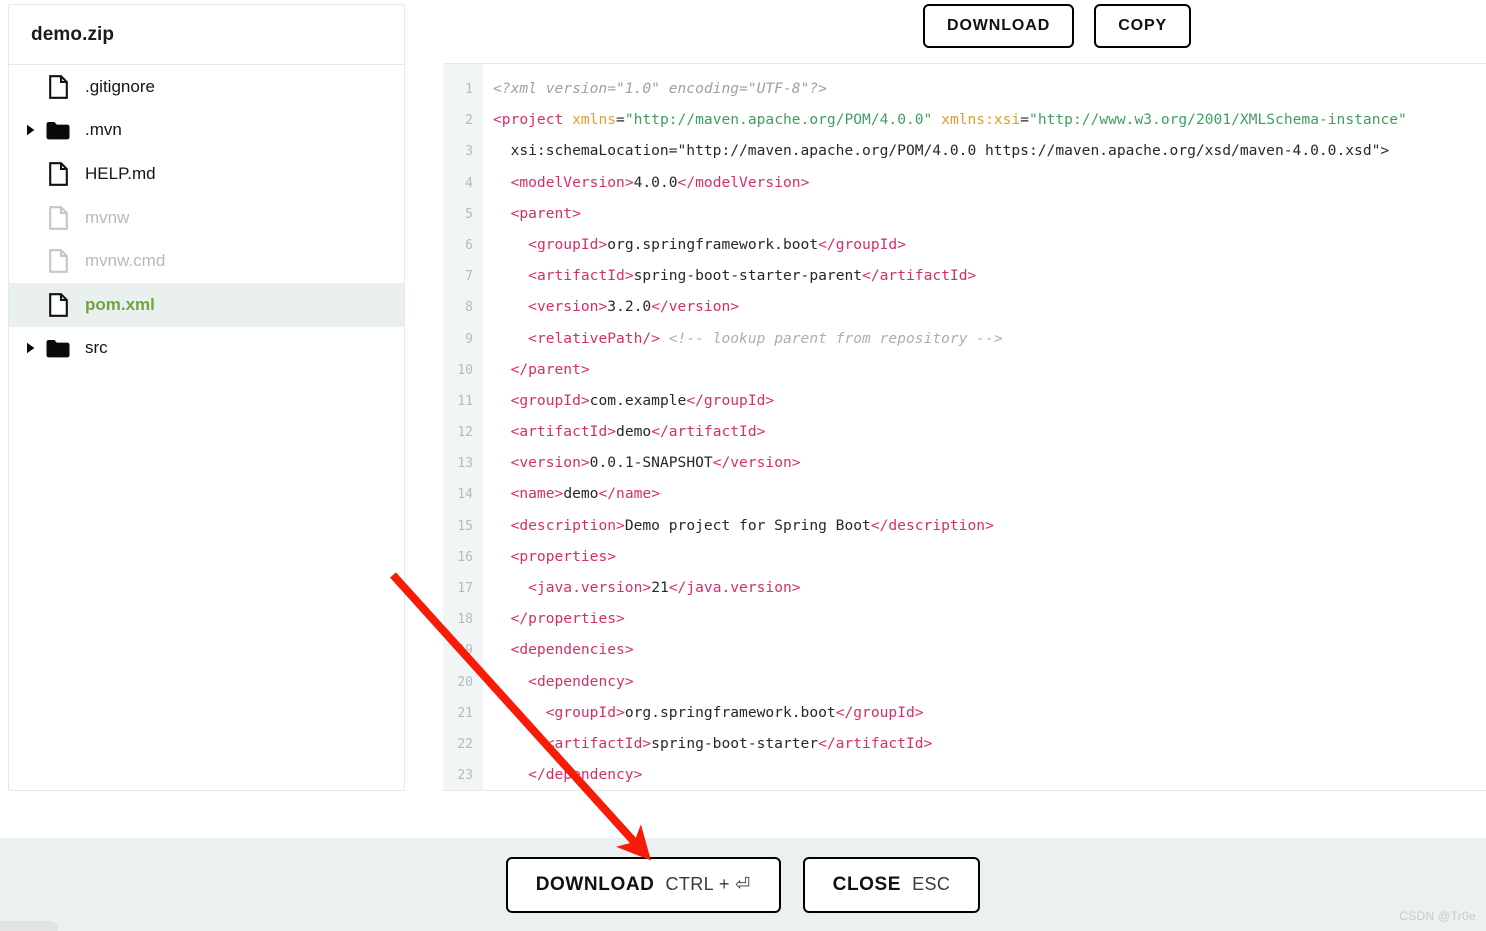 The height and width of the screenshot is (931, 1486). I want to click on archive-name: demo.zip, so click(73, 34).